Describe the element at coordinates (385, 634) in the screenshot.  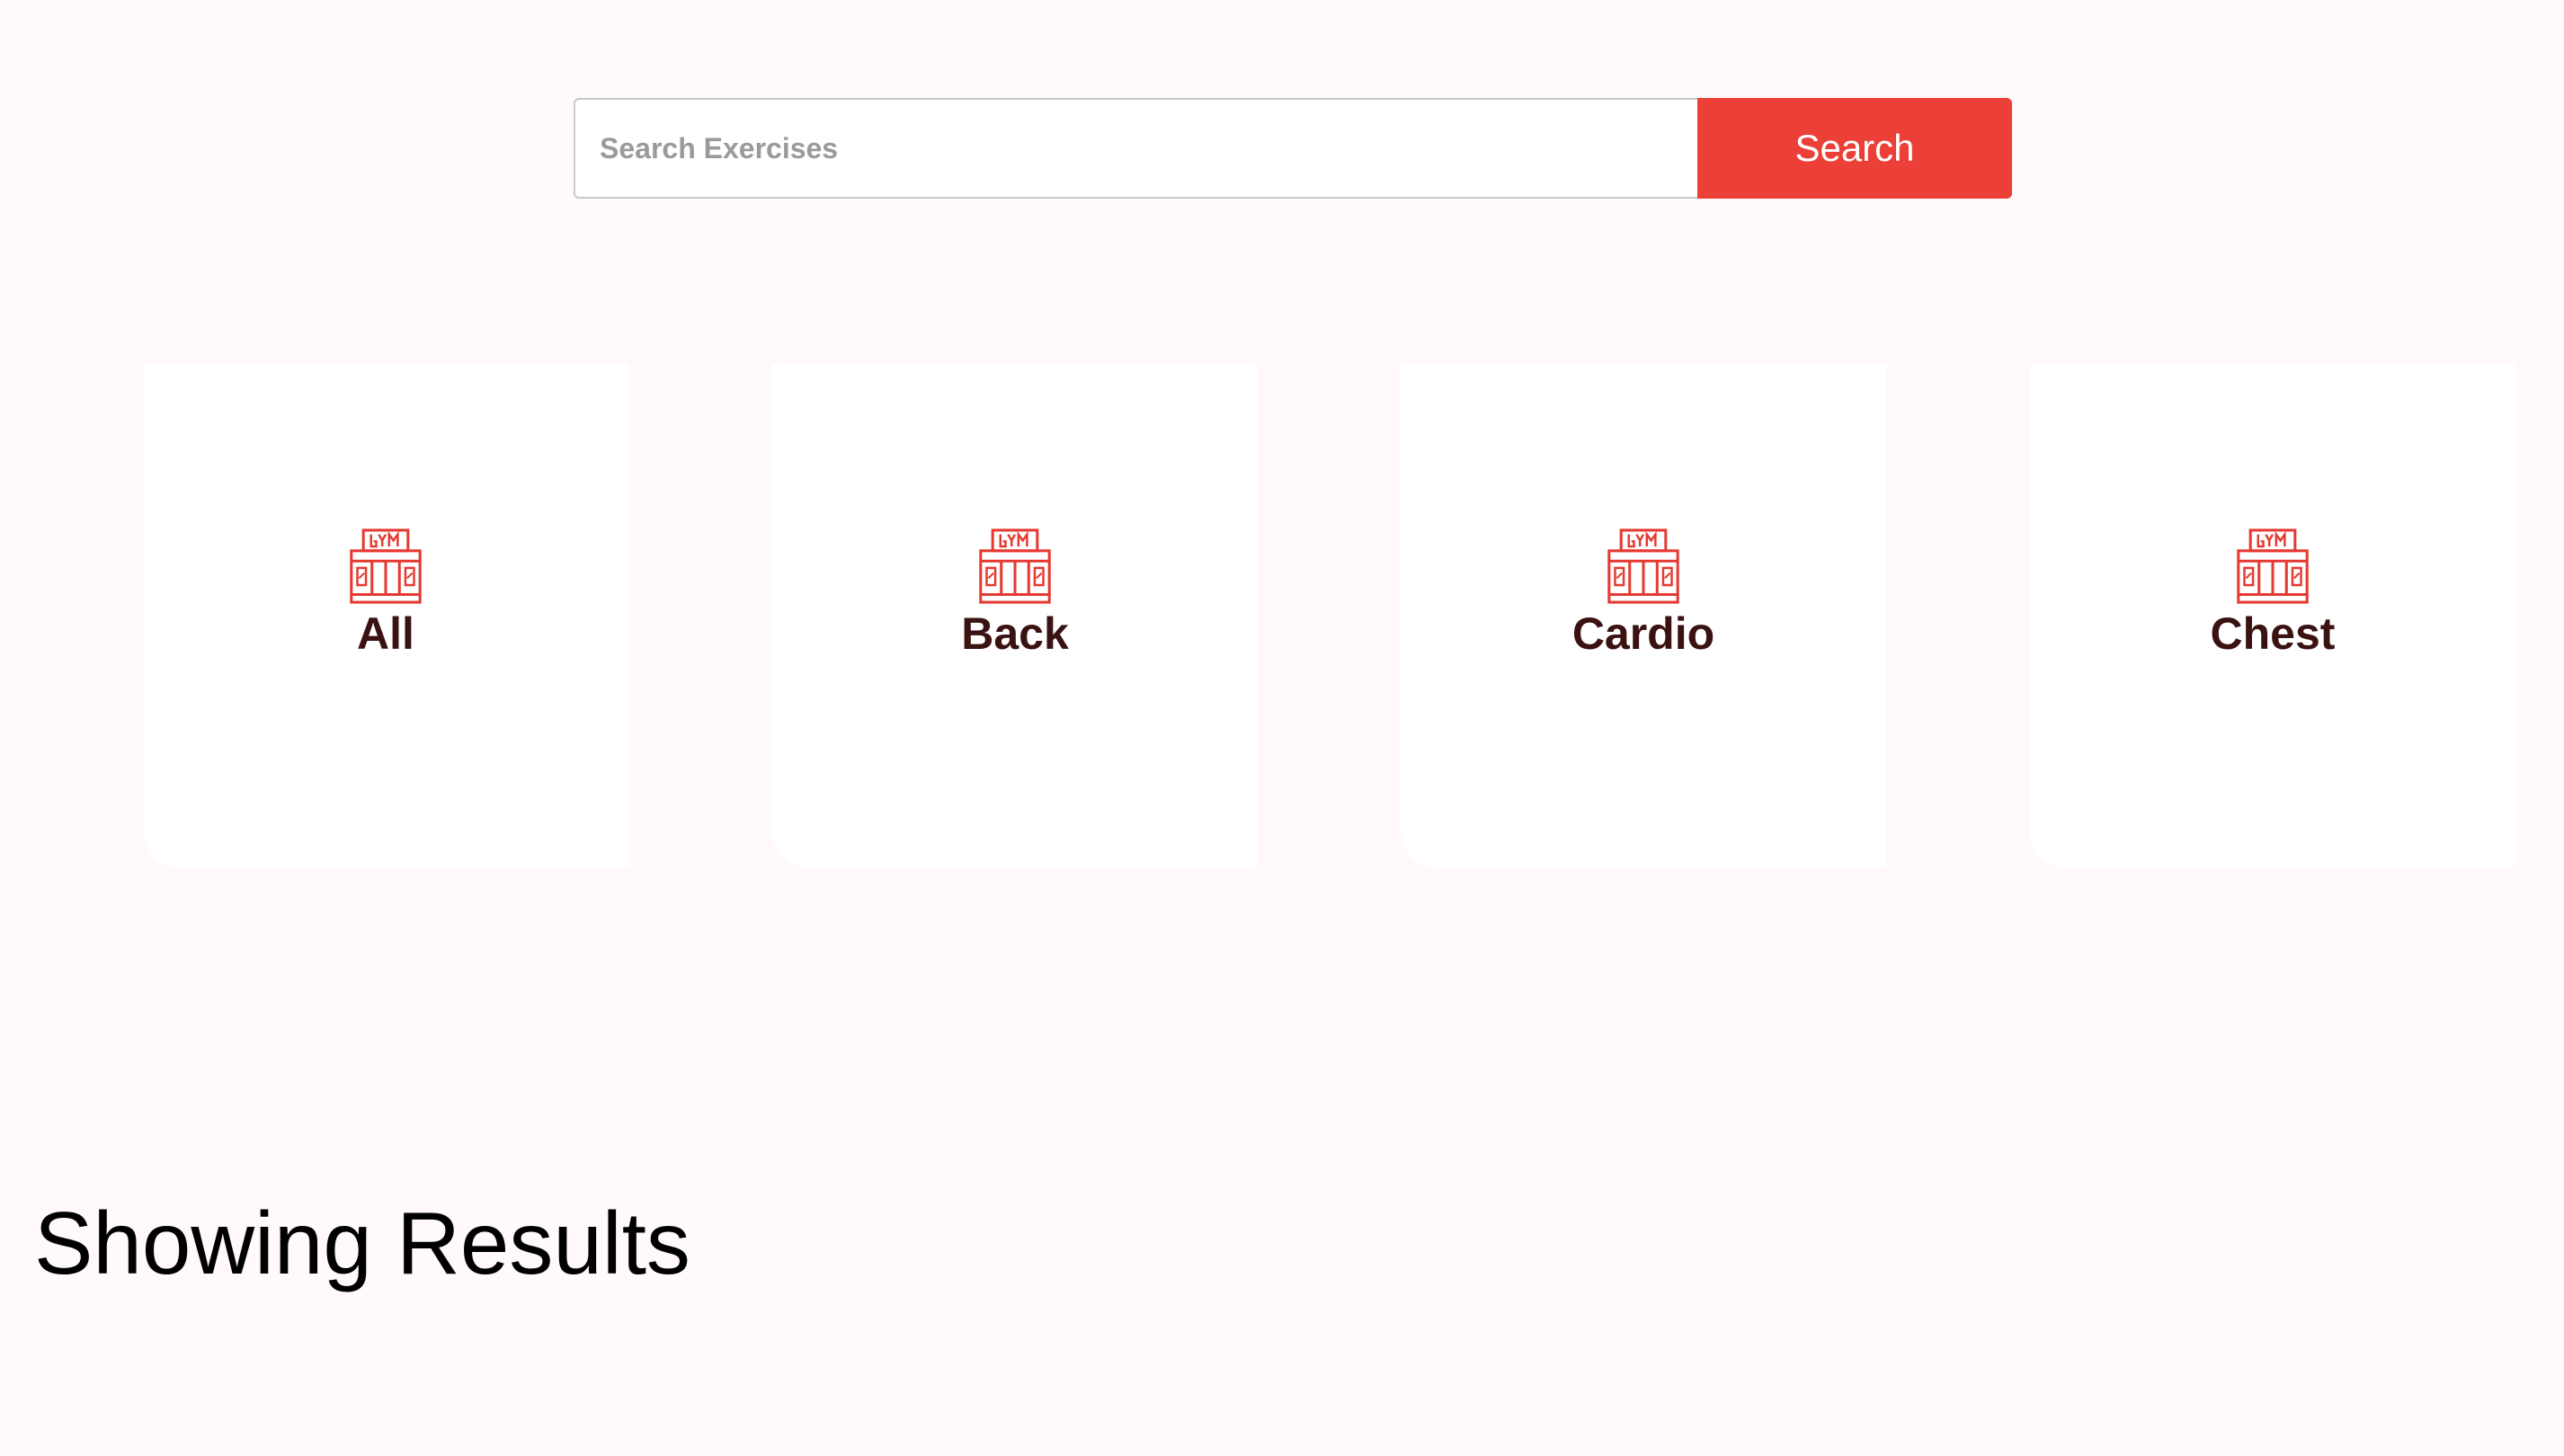
I see `category-label-all: All` at that location.